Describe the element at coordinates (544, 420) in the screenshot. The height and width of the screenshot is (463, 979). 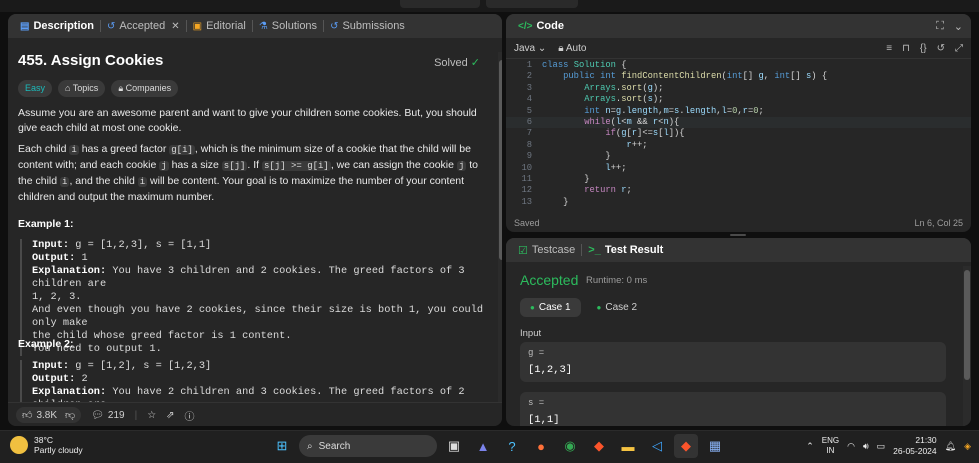
I see `variable-value: [1,1]` at that location.